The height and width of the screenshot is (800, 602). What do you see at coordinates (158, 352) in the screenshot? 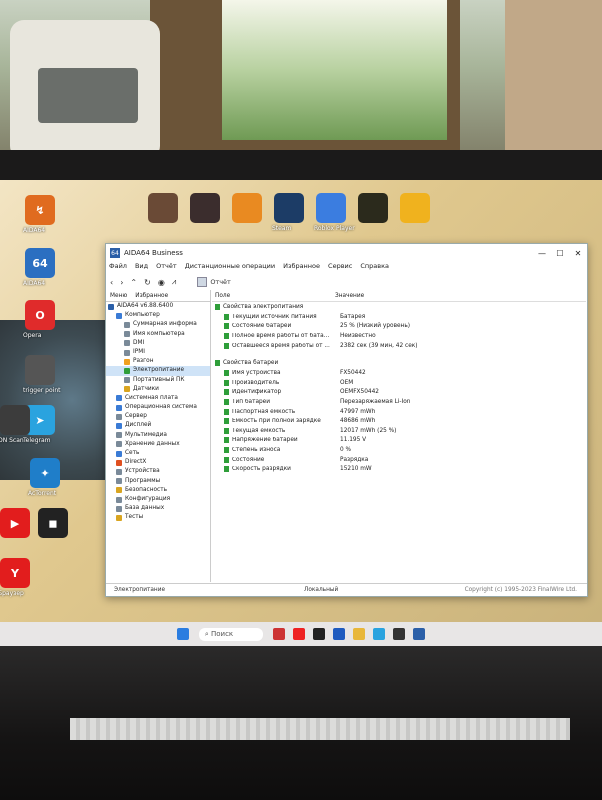
I see `tree-item: IPMI` at bounding box center [158, 352].